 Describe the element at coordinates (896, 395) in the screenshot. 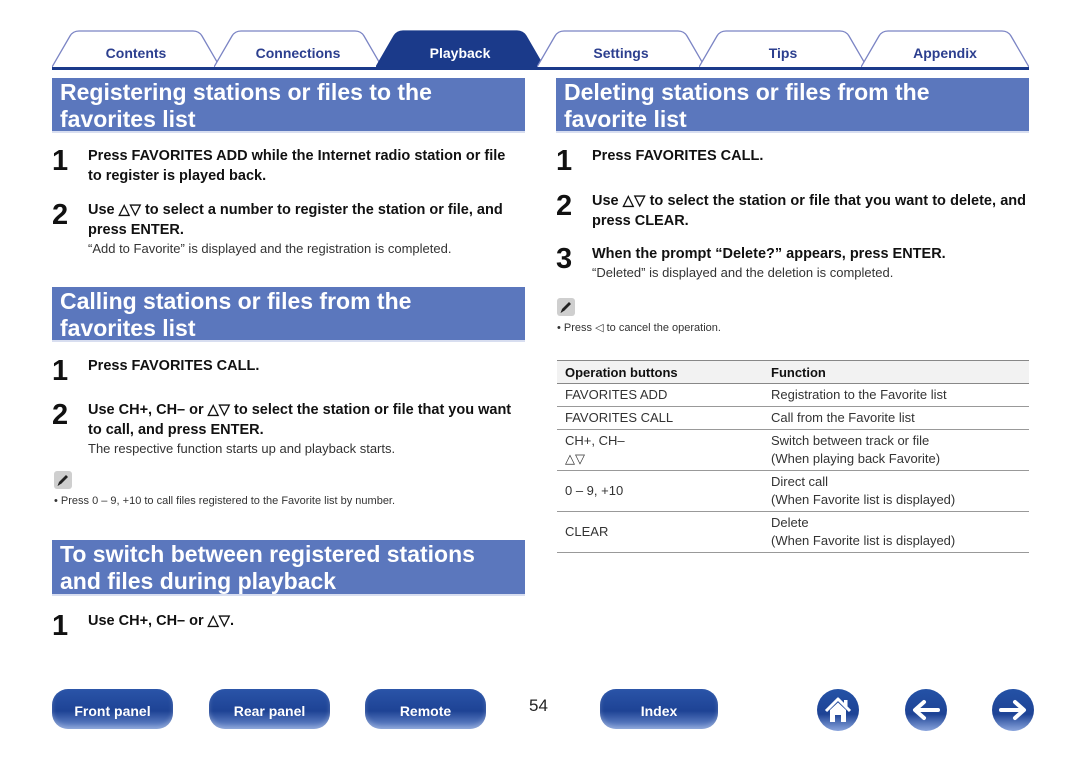

I see `function-cell: Registration to the Favorite list` at that location.